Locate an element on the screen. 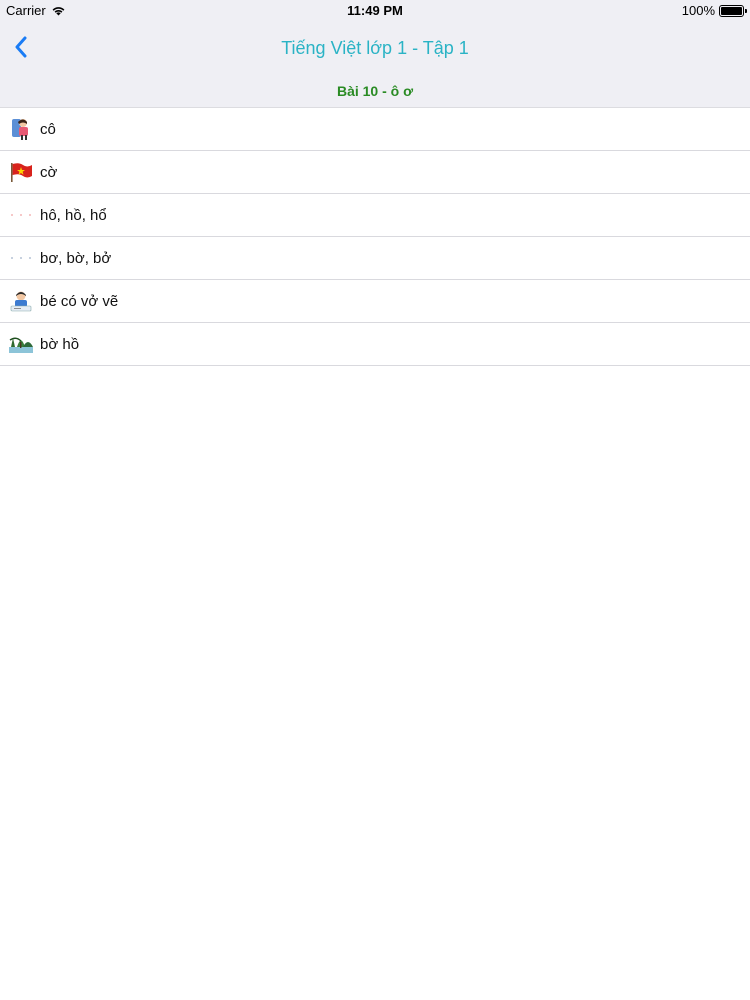  item-label: bờ hồ is located at coordinates (60, 344).